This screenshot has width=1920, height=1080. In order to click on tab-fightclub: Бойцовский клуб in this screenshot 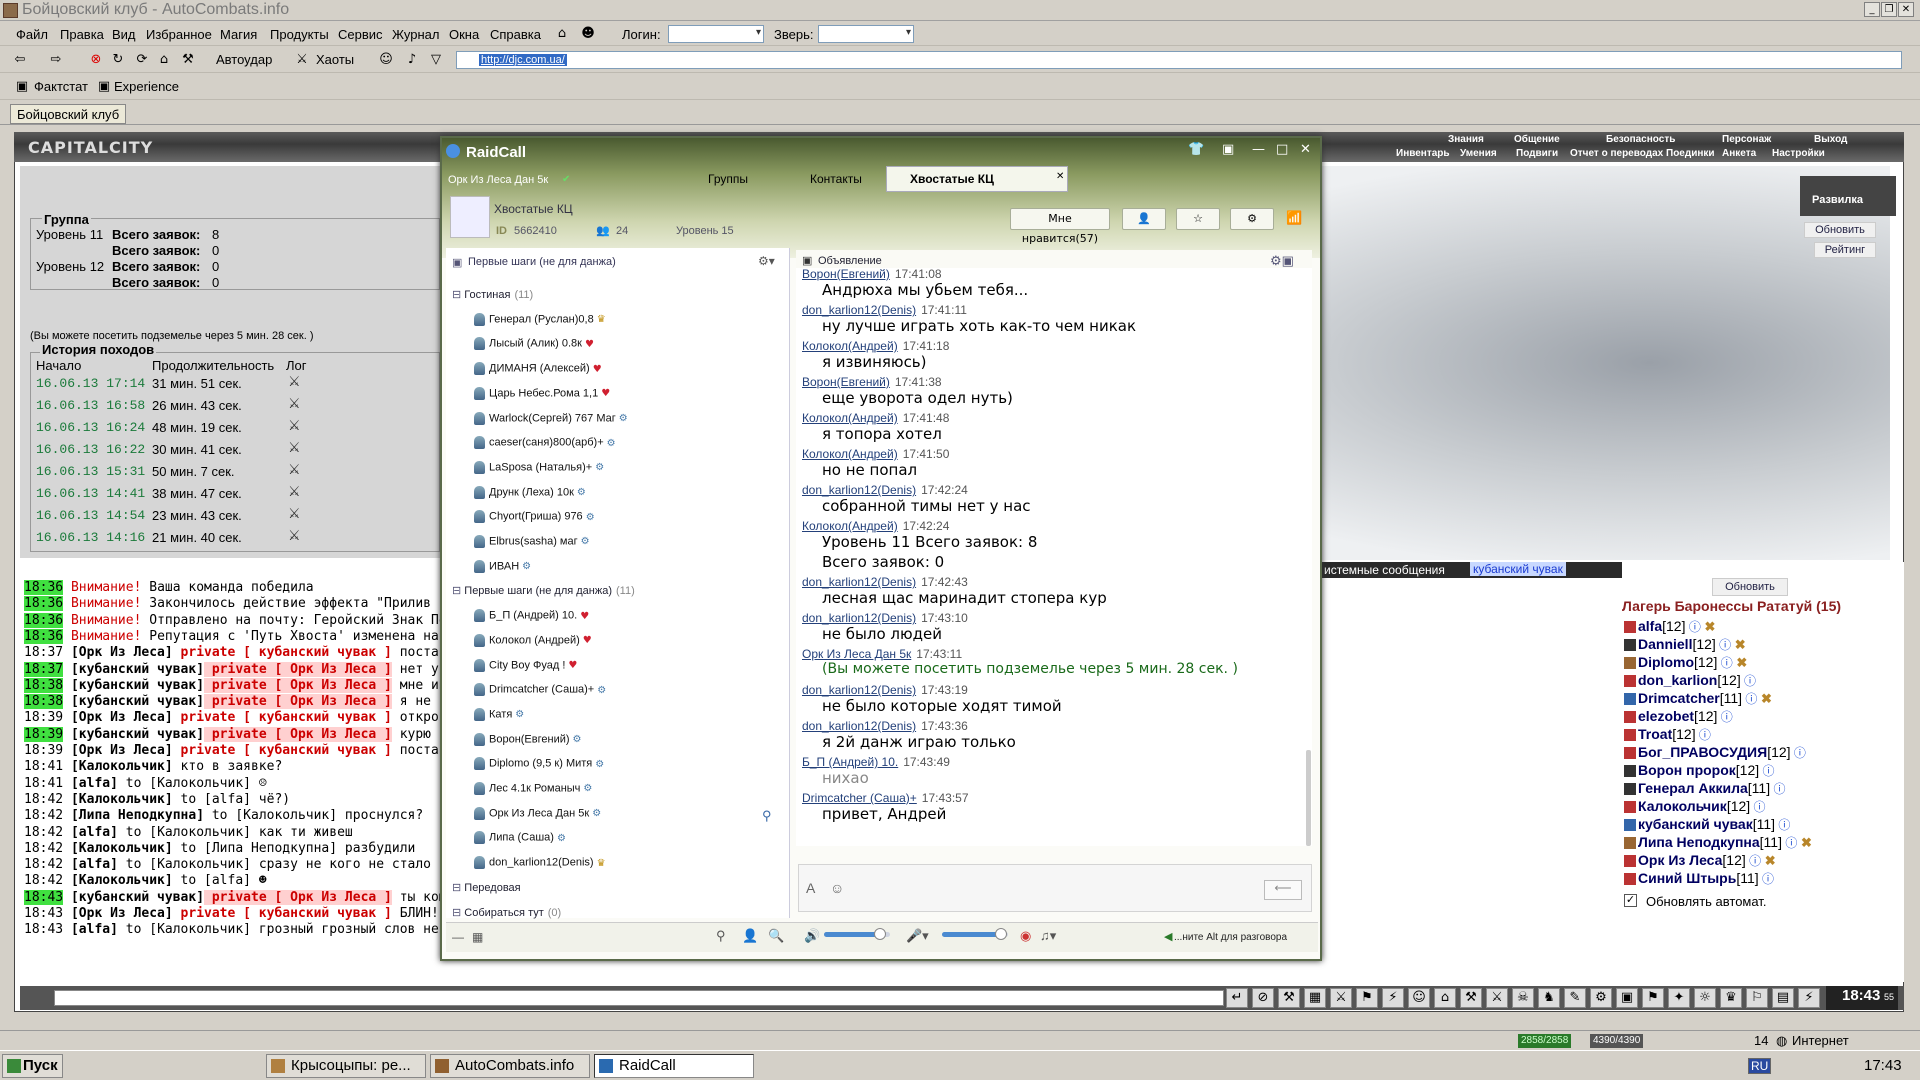, I will do `click(68, 114)`.